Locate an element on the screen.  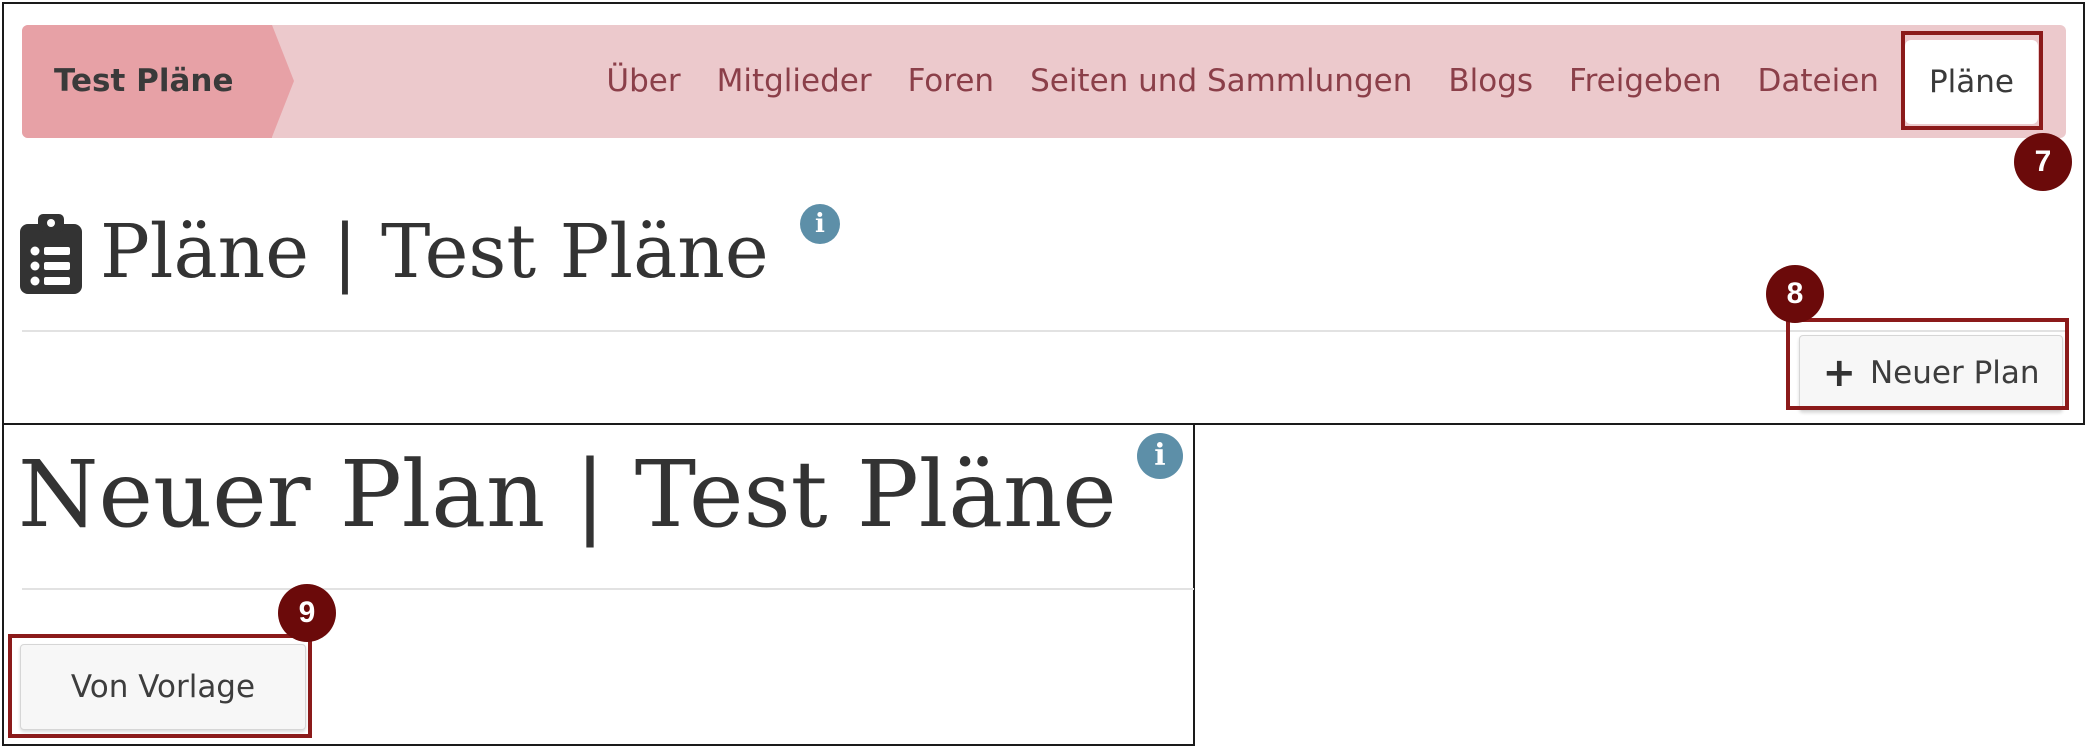
step-badge-9: 9 is located at coordinates (307, 613).